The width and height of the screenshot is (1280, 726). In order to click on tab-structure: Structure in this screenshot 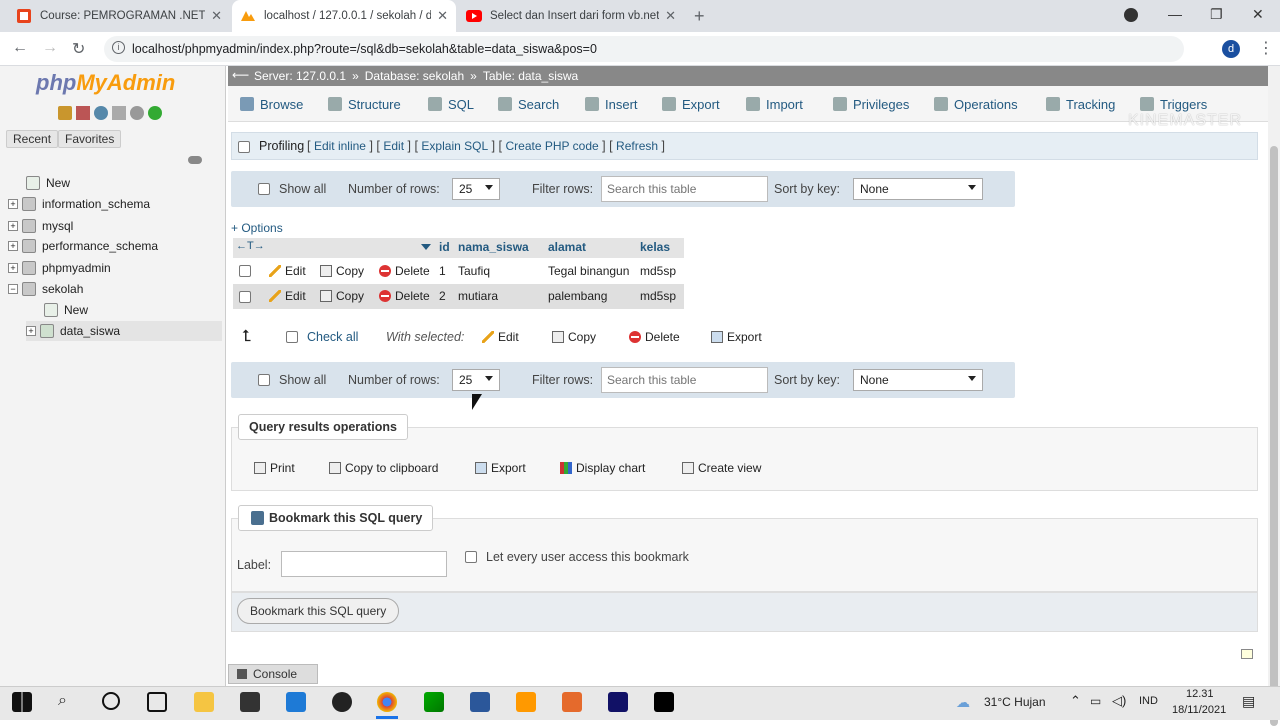, I will do `click(364, 104)`.